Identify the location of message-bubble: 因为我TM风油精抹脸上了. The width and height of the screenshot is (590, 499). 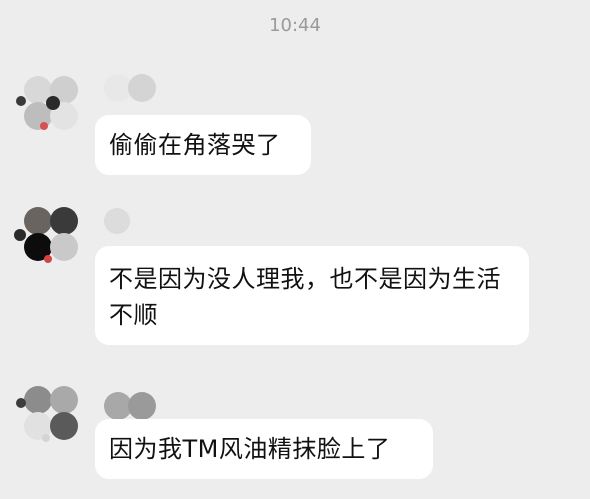
(264, 449).